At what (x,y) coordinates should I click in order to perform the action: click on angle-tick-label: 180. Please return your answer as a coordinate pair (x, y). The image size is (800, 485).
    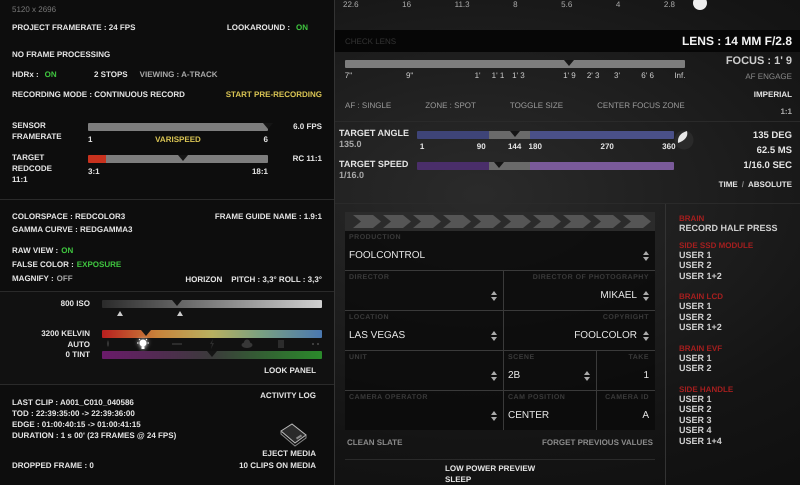
    Looking at the image, I should click on (535, 146).